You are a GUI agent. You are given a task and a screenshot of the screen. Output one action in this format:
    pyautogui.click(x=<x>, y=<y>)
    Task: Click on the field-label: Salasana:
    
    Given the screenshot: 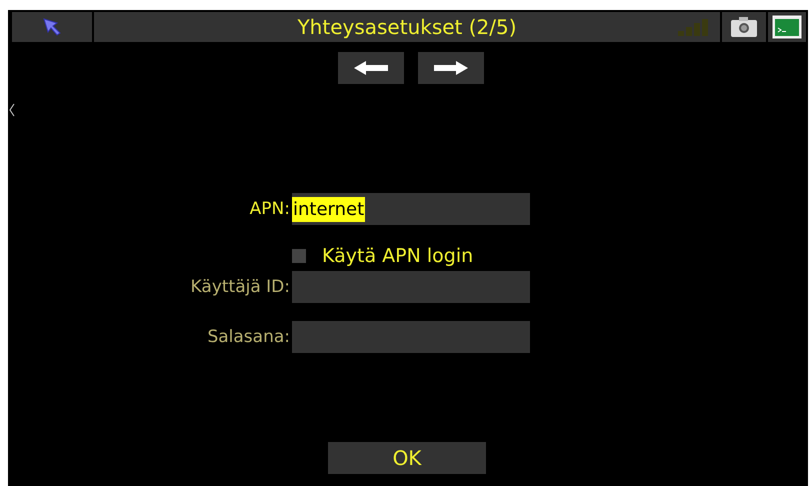 What is the action you would take?
    pyautogui.click(x=248, y=337)
    